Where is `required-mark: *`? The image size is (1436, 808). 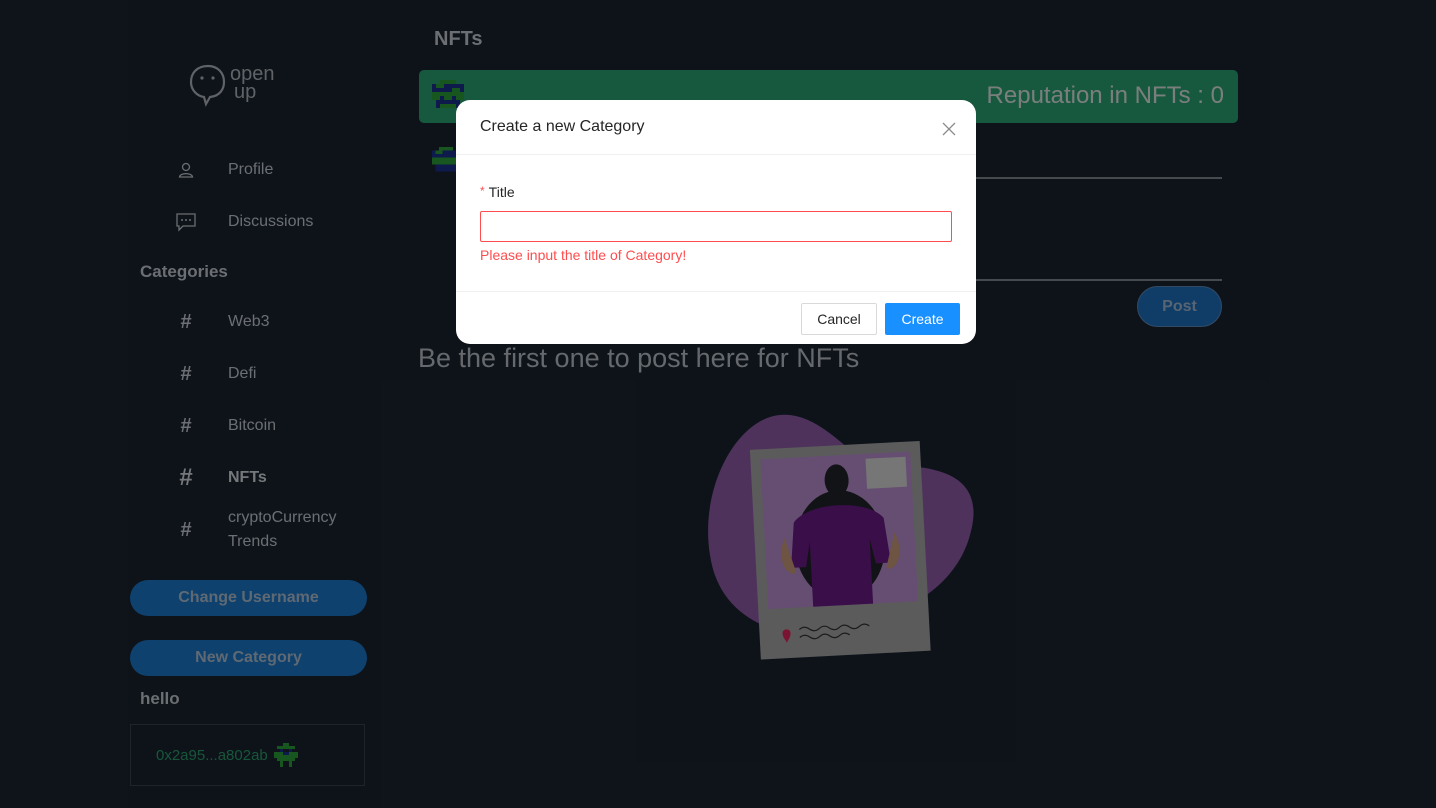 required-mark: * is located at coordinates (482, 191).